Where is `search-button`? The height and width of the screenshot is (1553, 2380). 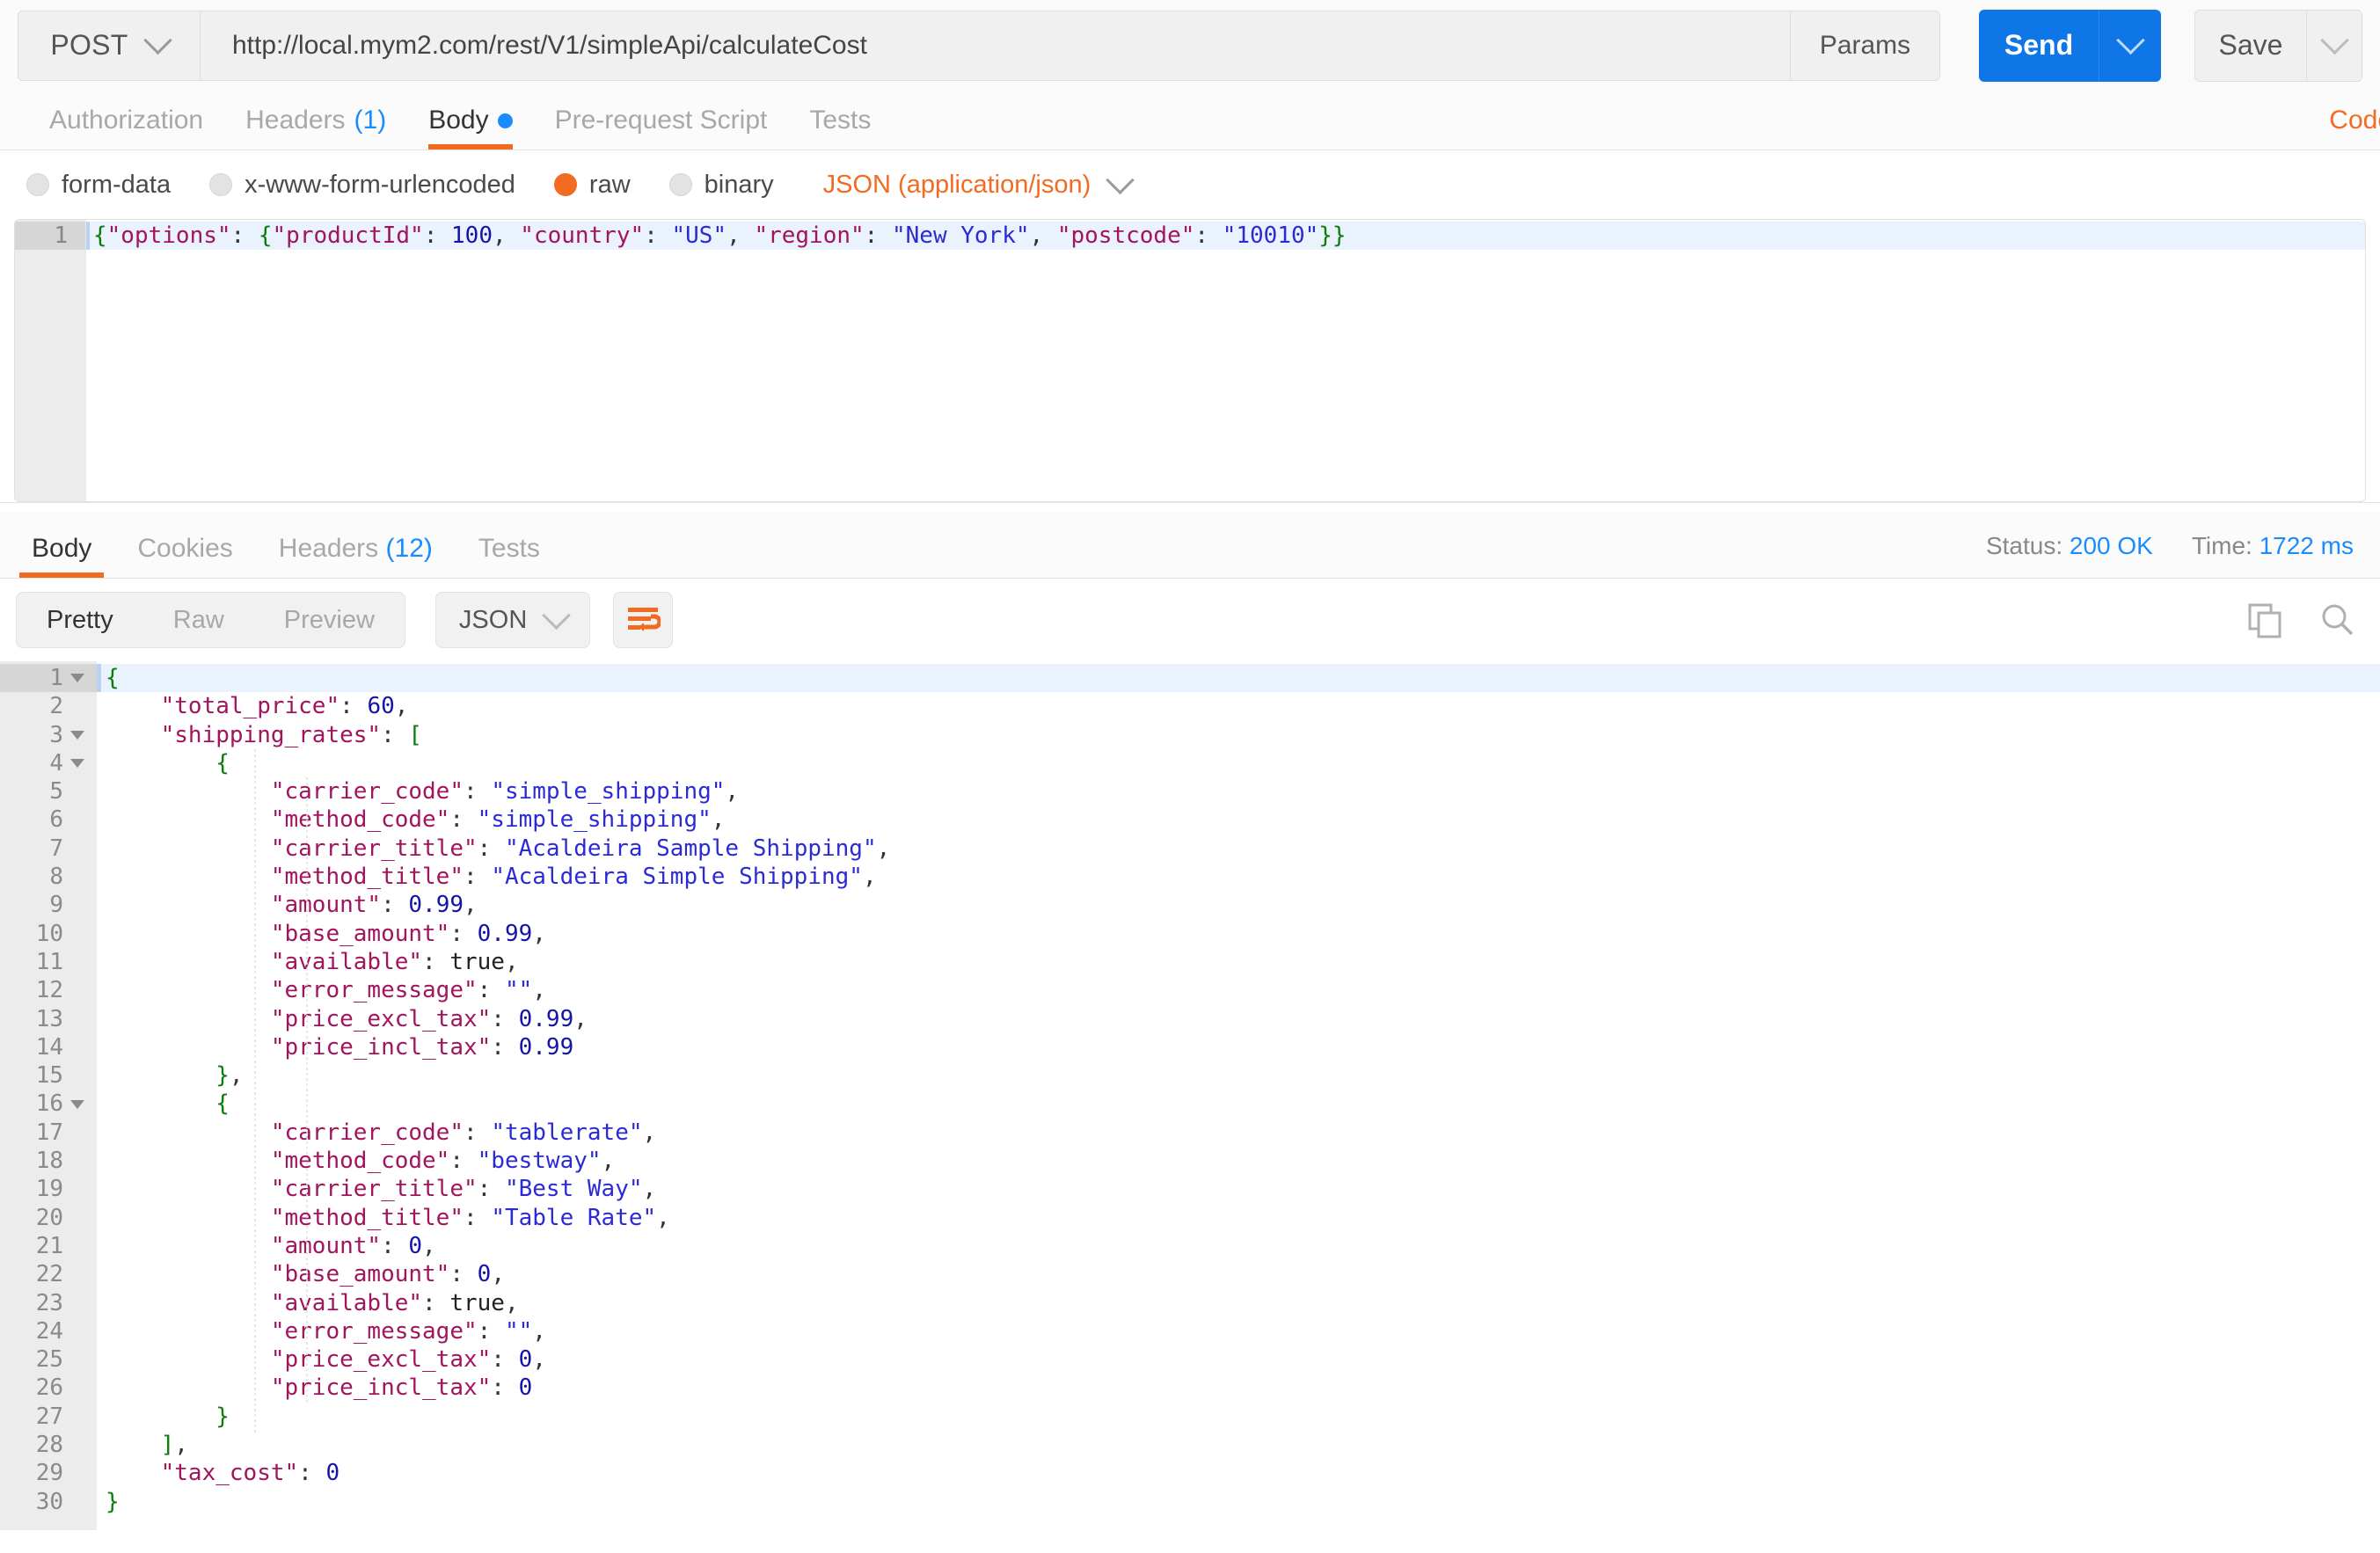
search-button is located at coordinates (2336, 620).